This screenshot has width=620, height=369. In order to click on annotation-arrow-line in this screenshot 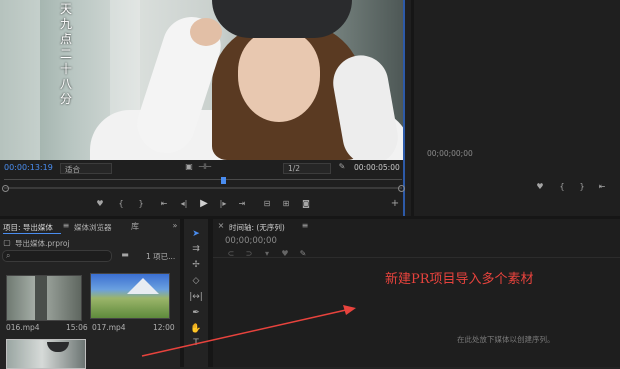, I will do `click(244, 333)`.